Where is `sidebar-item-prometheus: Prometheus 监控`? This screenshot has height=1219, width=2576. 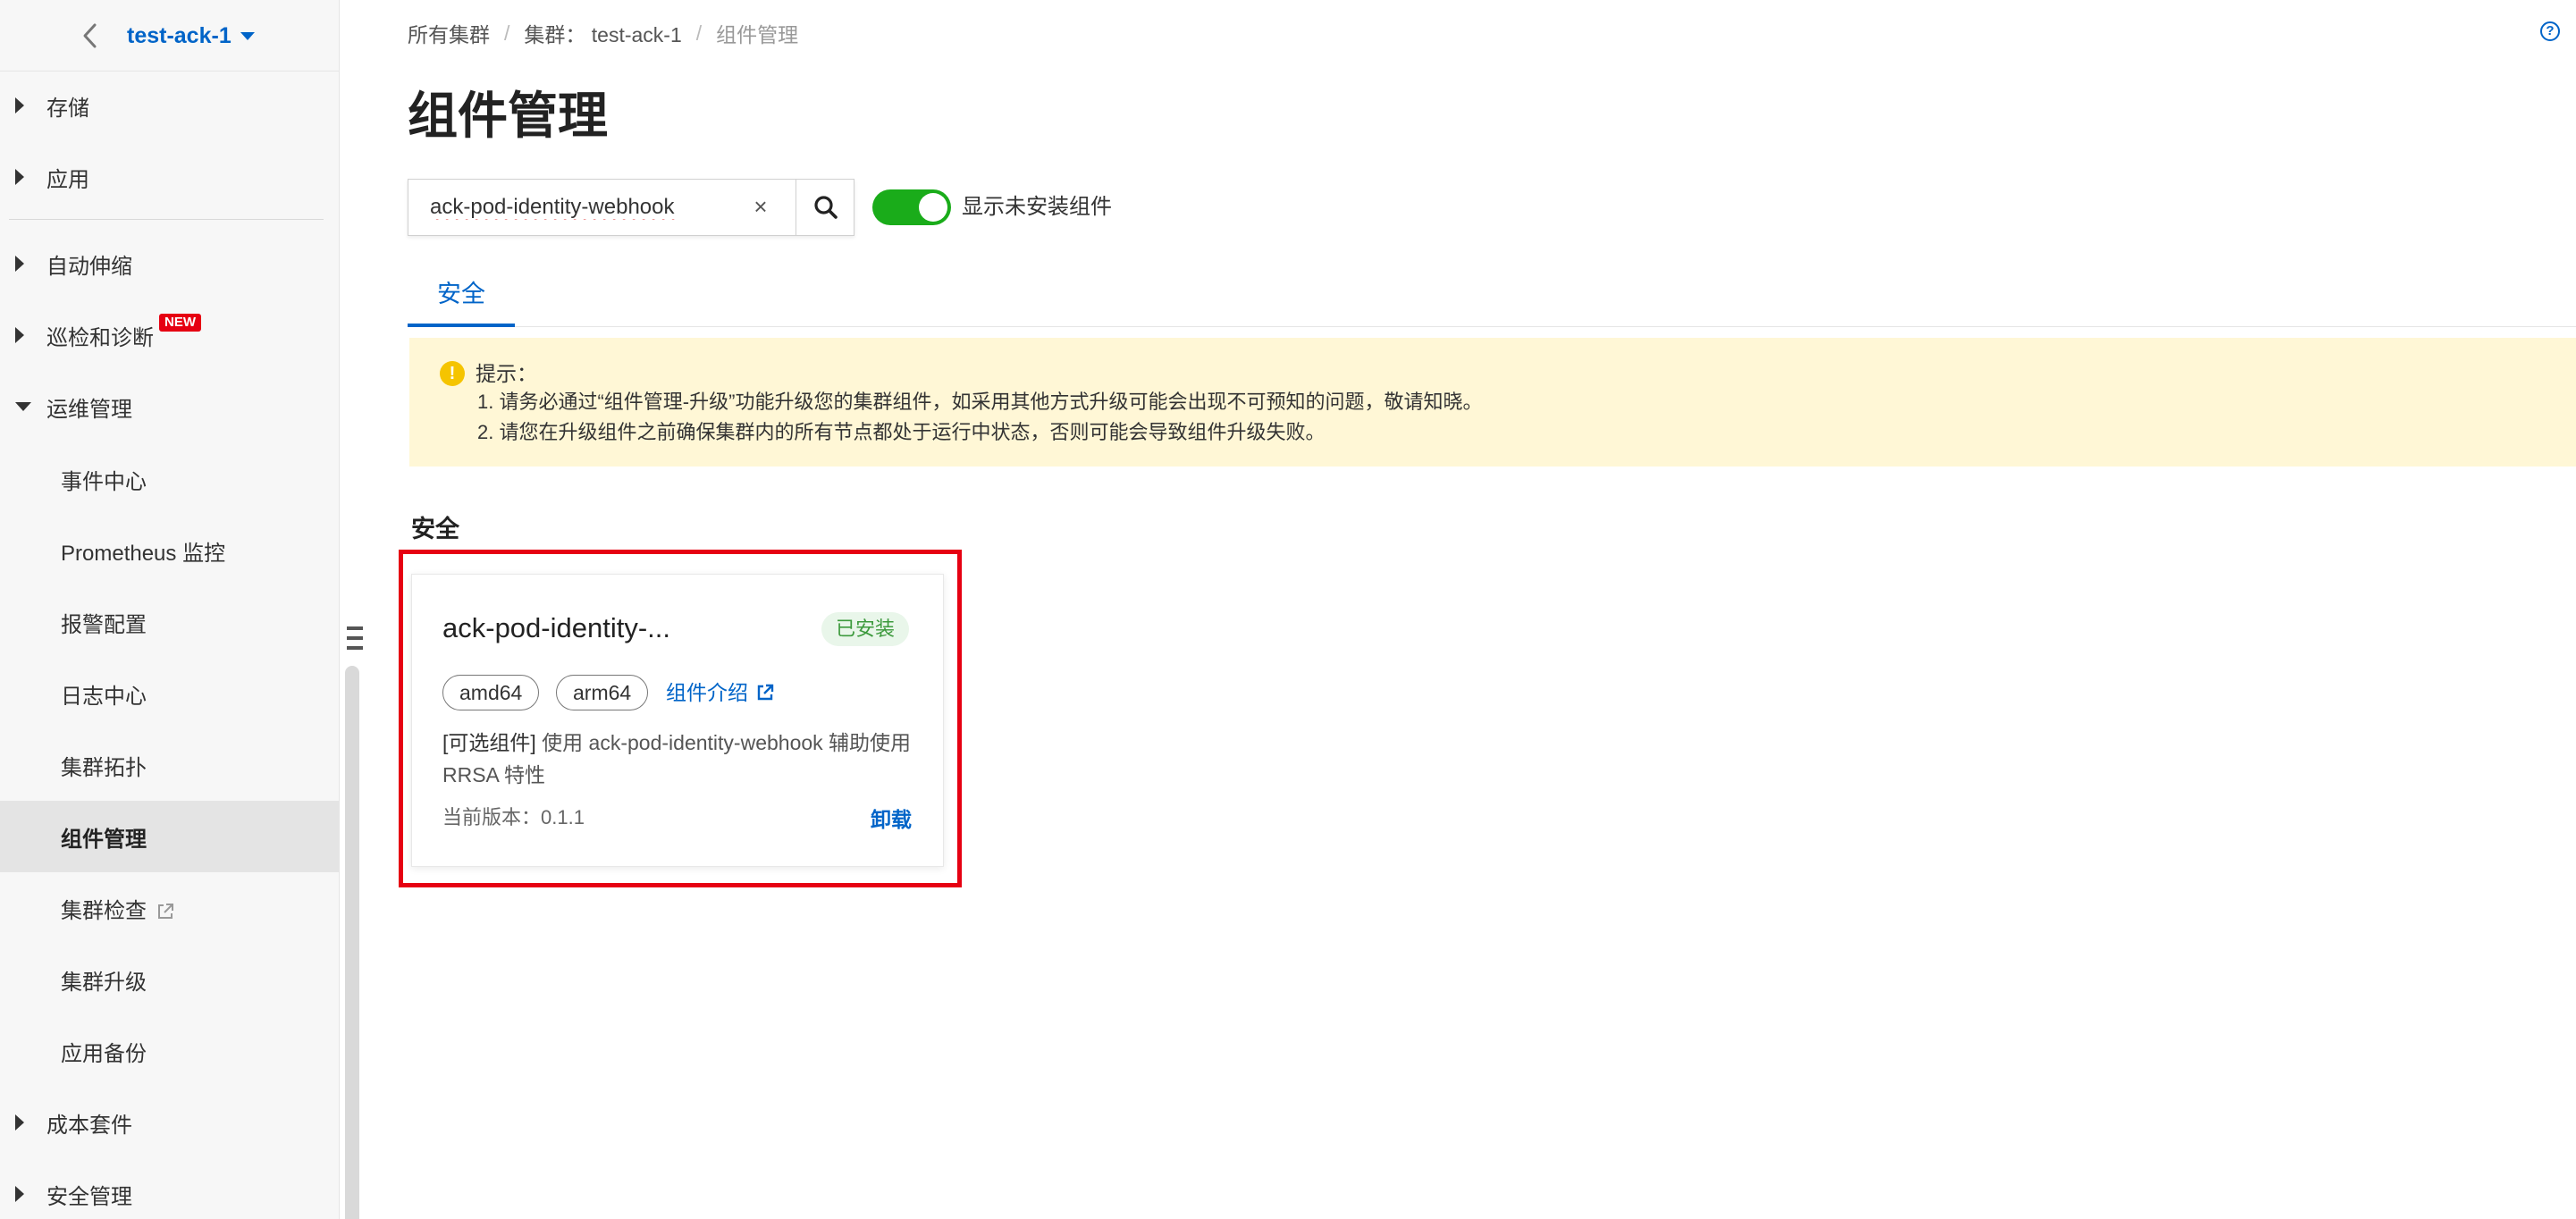
sidebar-item-prometheus: Prometheus 监控 is located at coordinates (170, 550).